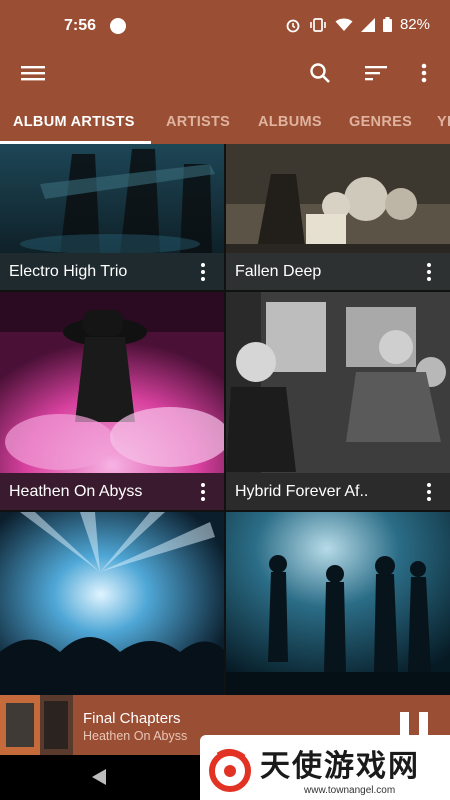  Describe the element at coordinates (68, 271) in the screenshot. I see `artist-name: Electro High Trio` at that location.